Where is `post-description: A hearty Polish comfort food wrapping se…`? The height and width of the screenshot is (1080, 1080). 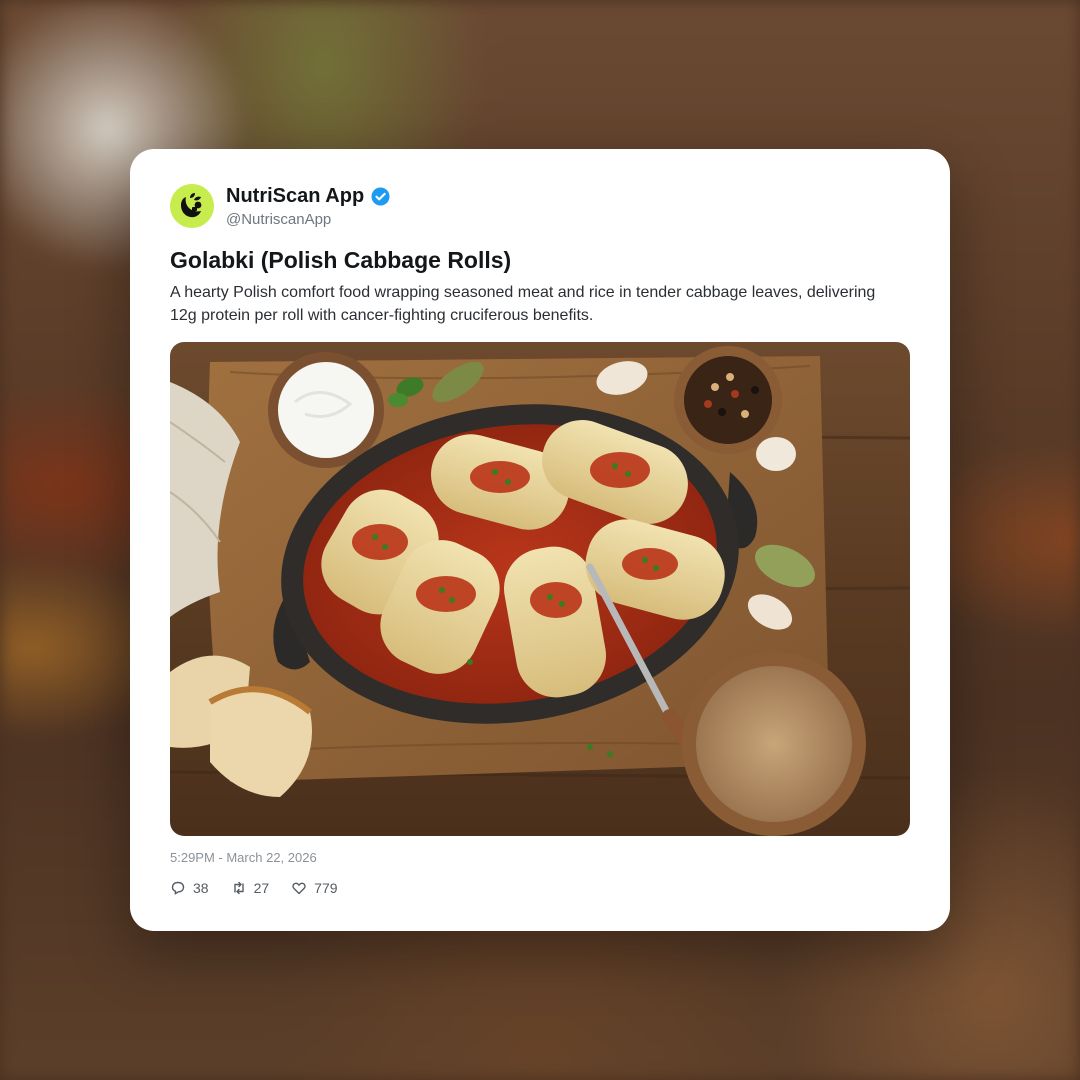
post-description: A hearty Polish comfort food wrapping se… is located at coordinates (523, 304).